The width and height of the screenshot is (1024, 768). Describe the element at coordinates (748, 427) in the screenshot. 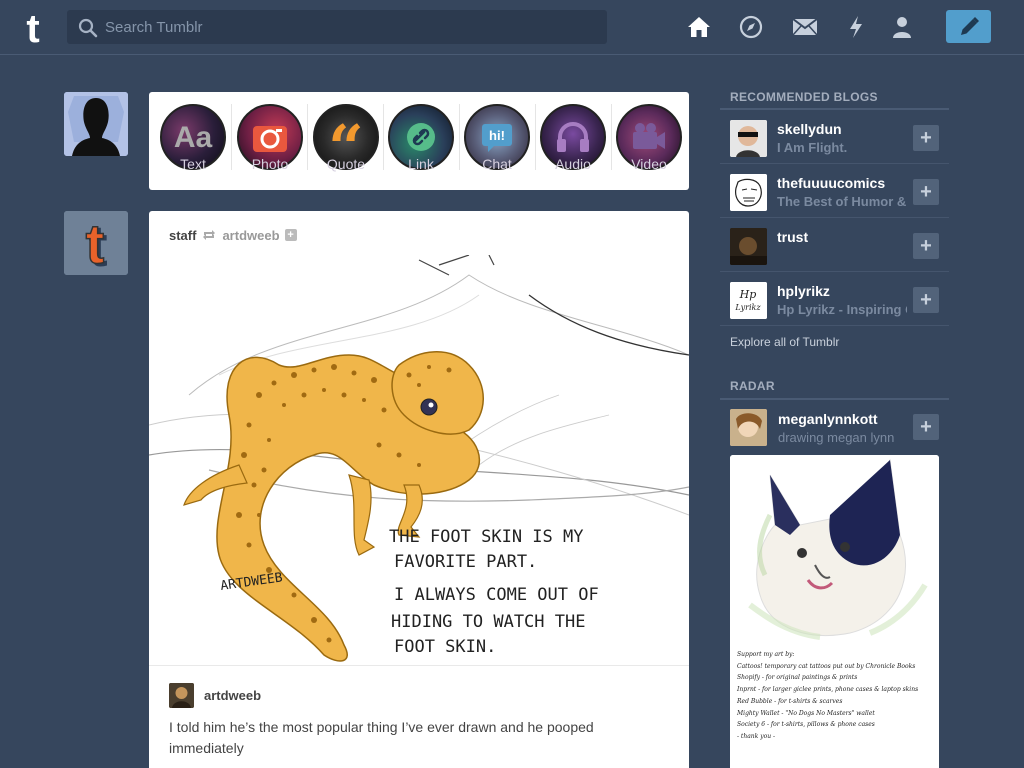

I see `radar-blog-avatar` at that location.